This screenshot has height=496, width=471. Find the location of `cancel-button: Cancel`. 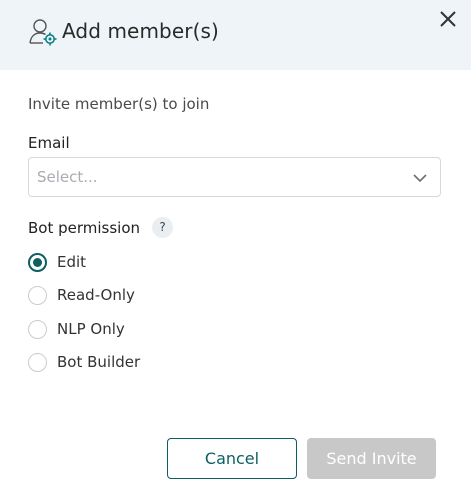

cancel-button: Cancel is located at coordinates (232, 458).